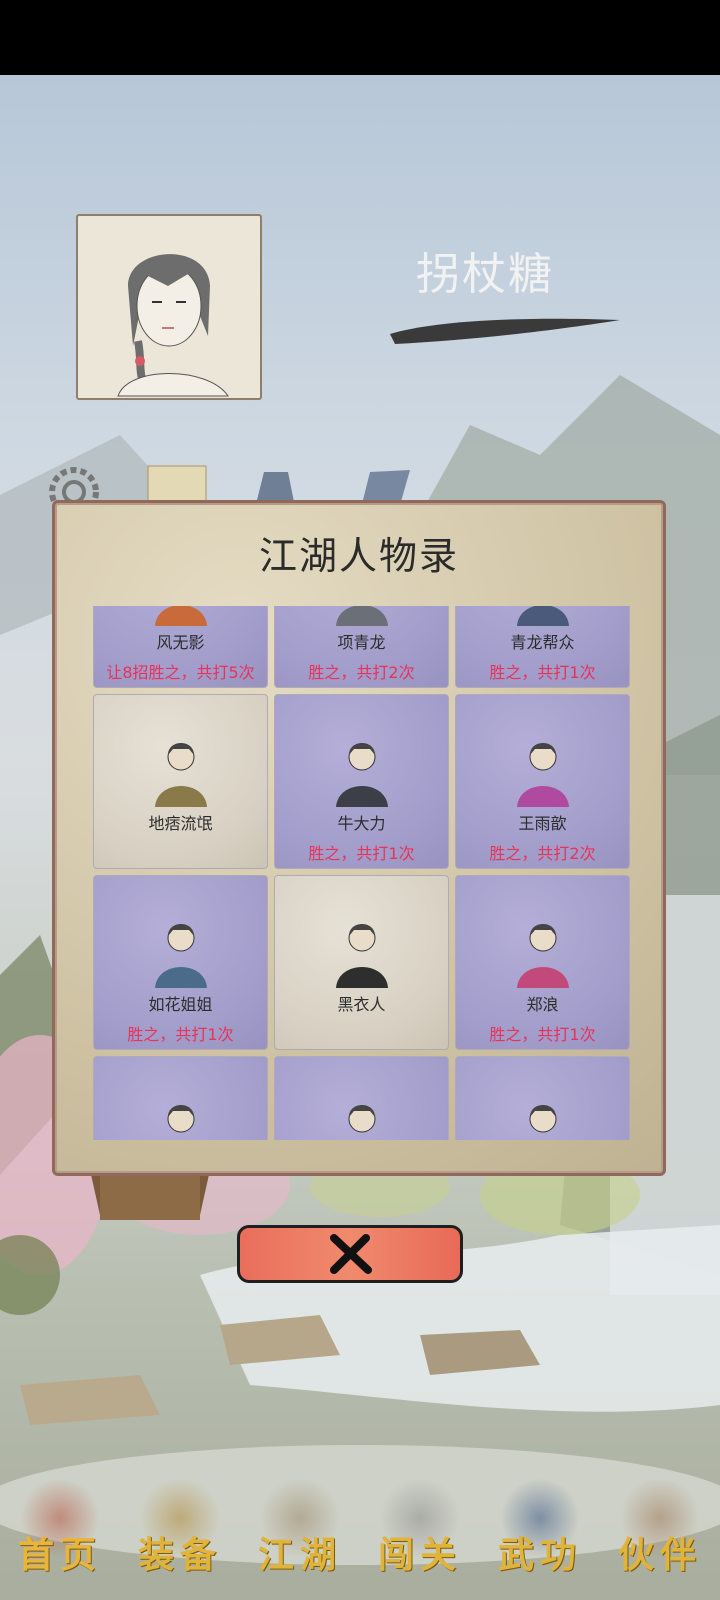 The image size is (720, 1600). What do you see at coordinates (361, 1004) in the screenshot?
I see `character-name: 黑衣人` at bounding box center [361, 1004].